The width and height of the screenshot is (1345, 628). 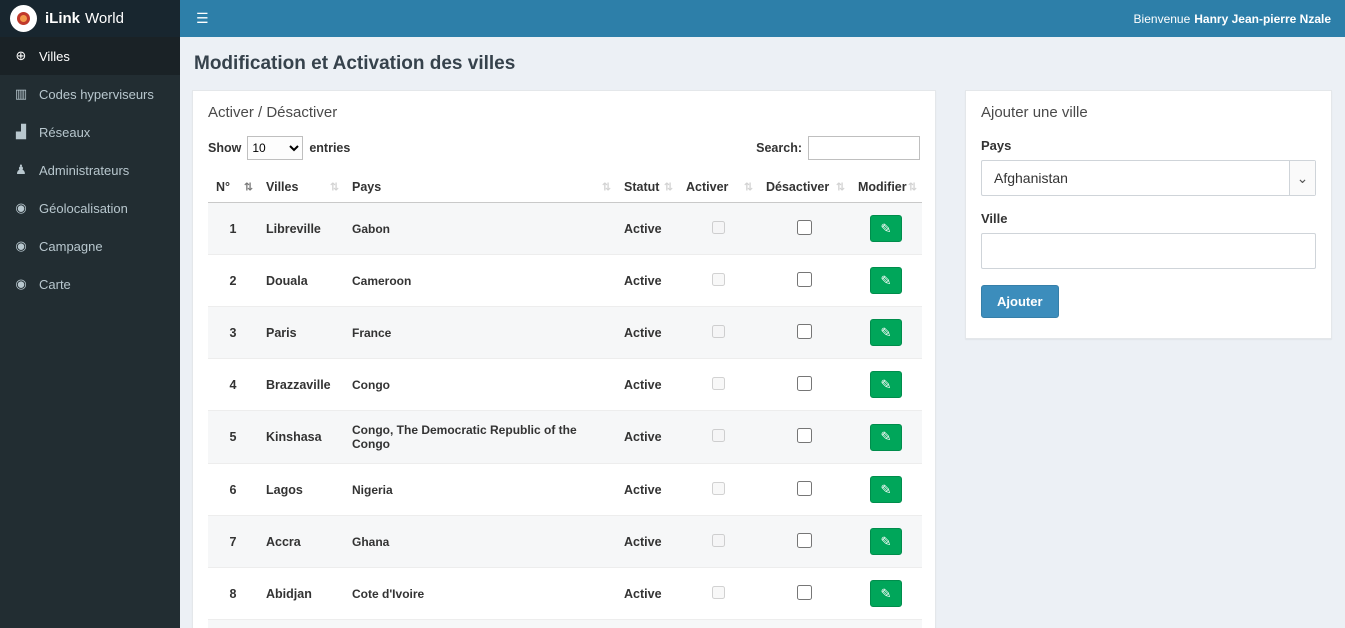 I want to click on app-brand: iLink World, so click(x=90, y=18).